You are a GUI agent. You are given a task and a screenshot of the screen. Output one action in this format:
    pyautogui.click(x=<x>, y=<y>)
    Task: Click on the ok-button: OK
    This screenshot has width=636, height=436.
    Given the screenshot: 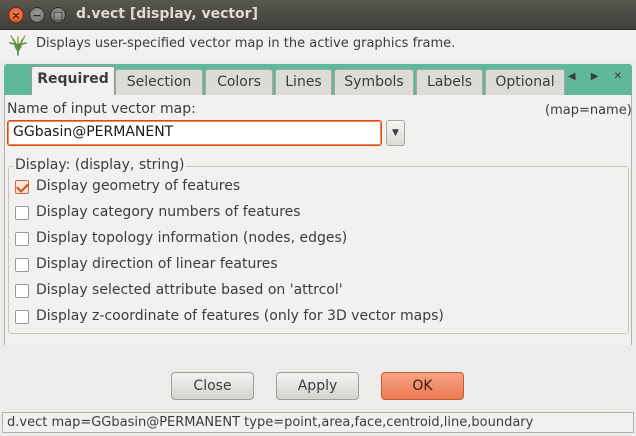 What is the action you would take?
    pyautogui.click(x=422, y=386)
    